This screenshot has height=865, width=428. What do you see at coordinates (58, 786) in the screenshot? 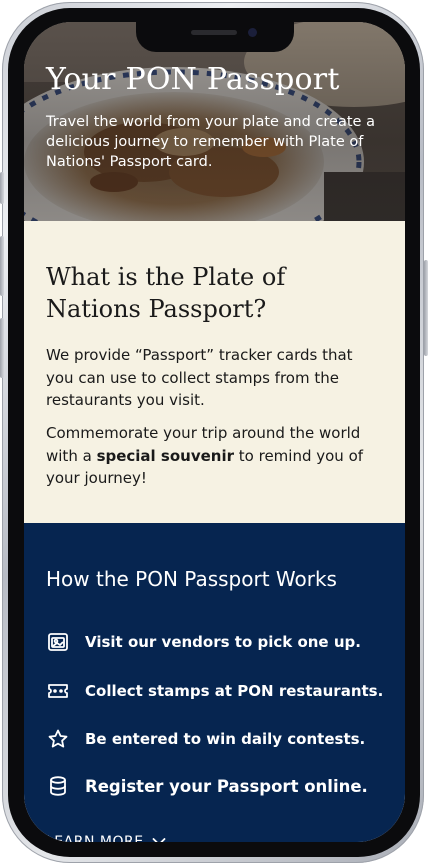
I see `database-icon` at bounding box center [58, 786].